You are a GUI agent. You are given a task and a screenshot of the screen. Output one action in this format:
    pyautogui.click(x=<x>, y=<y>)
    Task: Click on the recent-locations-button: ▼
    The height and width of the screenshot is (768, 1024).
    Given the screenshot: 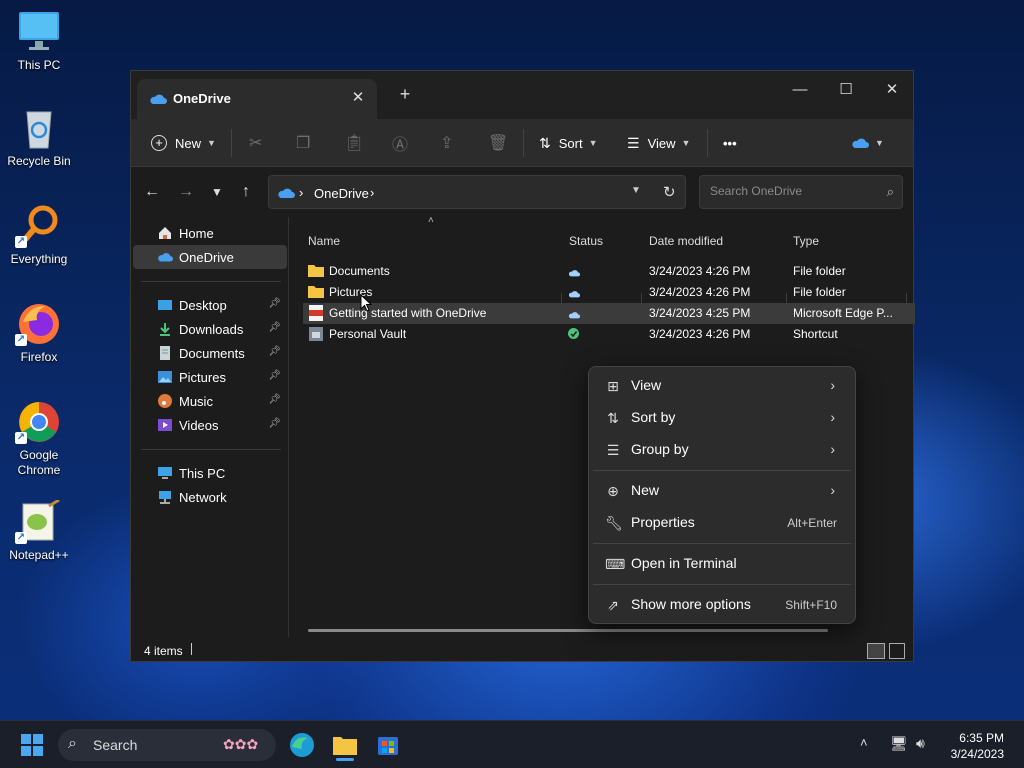 What is the action you would take?
    pyautogui.click(x=217, y=192)
    